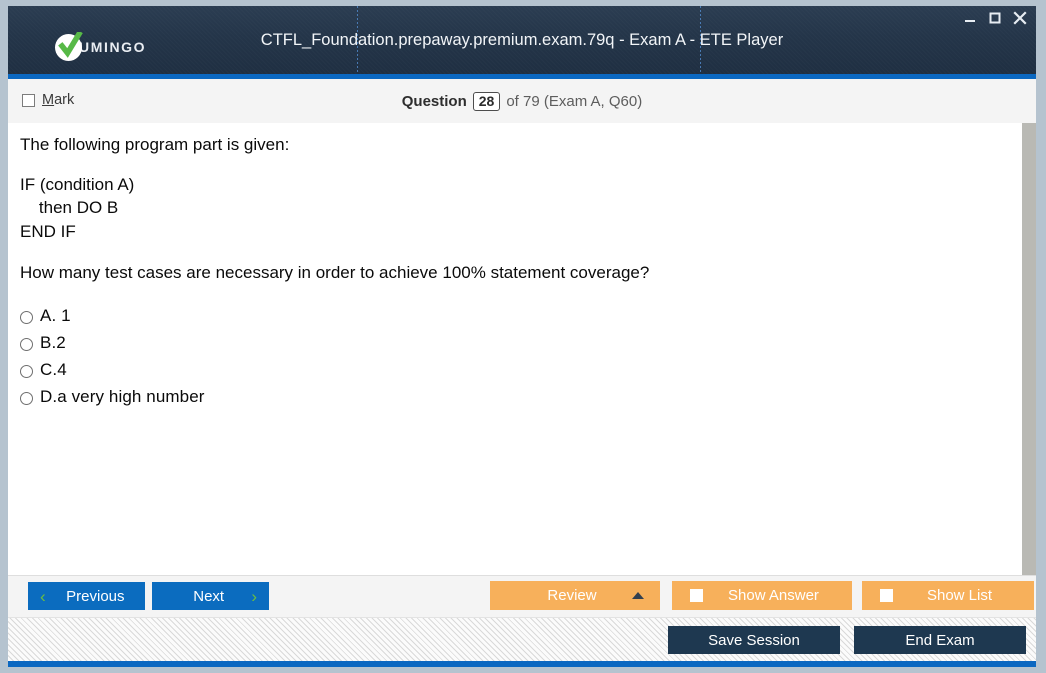 Image resolution: width=1046 pixels, height=673 pixels. I want to click on show-answer-button: Show Answer, so click(762, 595).